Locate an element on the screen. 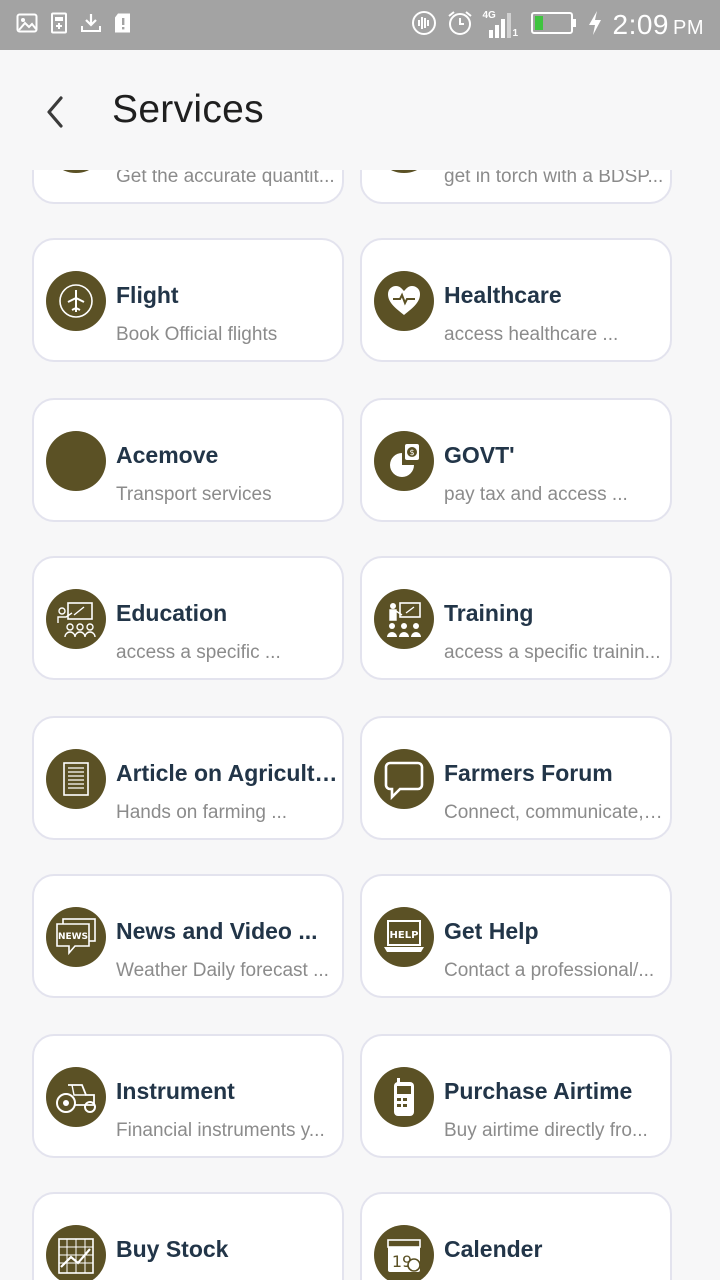 The height and width of the screenshot is (1280, 720). service-name: Healthcare is located at coordinates (503, 295).